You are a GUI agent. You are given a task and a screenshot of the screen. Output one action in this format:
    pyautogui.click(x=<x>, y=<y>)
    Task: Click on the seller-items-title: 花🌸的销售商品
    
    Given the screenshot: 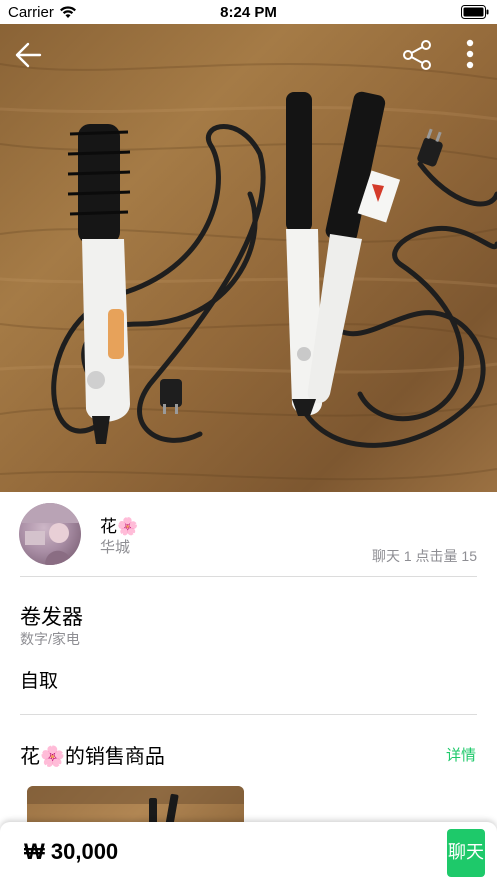 What is the action you would take?
    pyautogui.click(x=92, y=757)
    